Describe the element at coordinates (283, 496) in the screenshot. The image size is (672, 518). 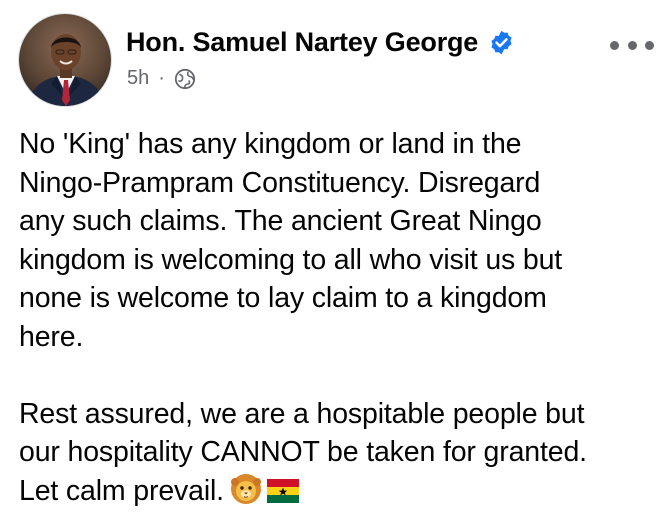
I see `ghana-flag-emoji` at that location.